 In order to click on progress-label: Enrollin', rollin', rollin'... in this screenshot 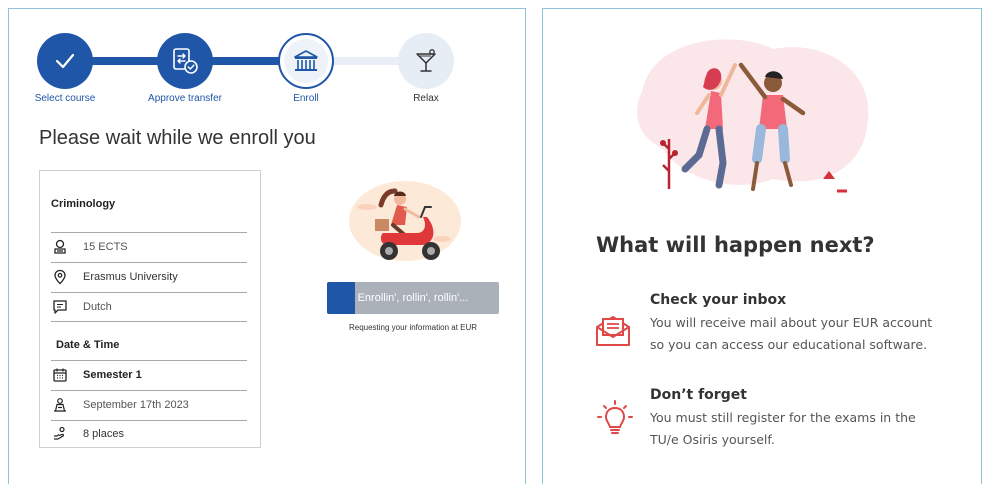, I will do `click(413, 298)`.